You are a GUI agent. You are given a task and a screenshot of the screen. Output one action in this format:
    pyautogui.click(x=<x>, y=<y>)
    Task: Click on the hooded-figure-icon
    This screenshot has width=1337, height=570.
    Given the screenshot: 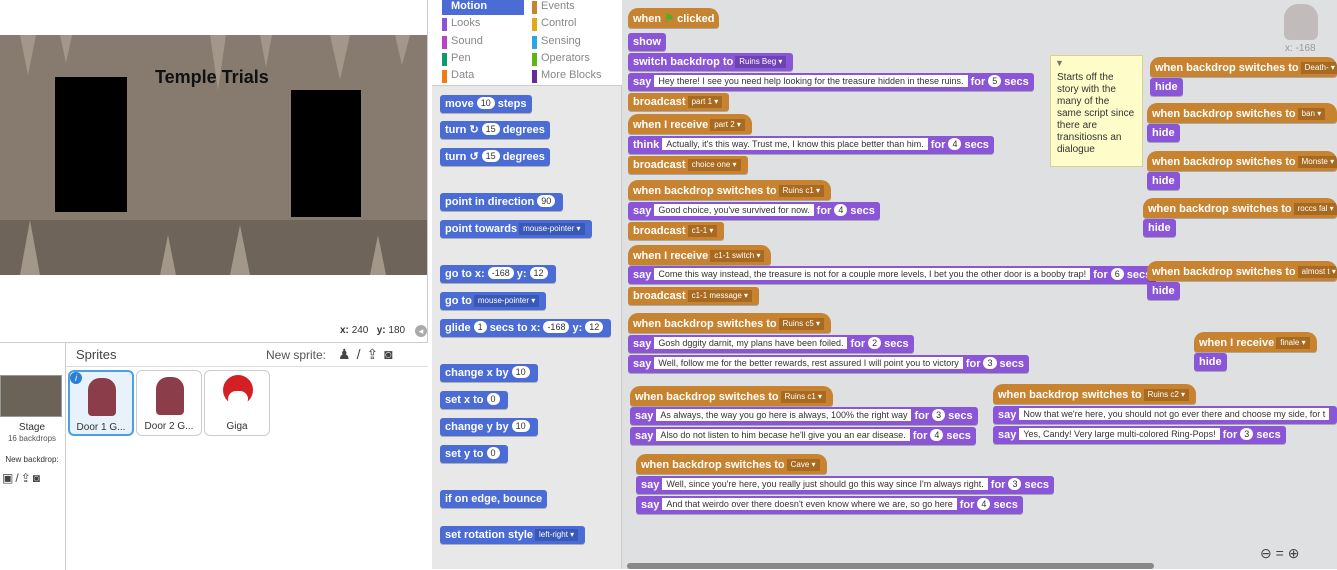 What is the action you would take?
    pyautogui.click(x=102, y=397)
    